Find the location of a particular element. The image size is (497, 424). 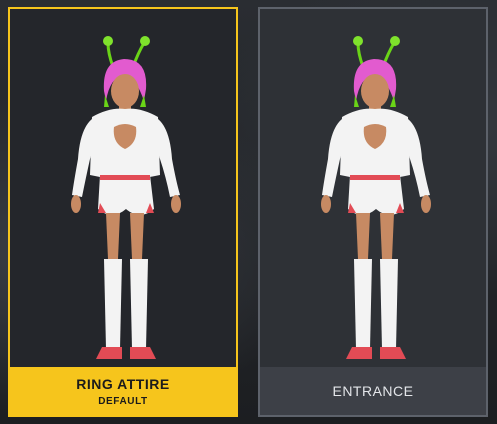

entrance-label-bar: ENTRANCE is located at coordinates (373, 391).